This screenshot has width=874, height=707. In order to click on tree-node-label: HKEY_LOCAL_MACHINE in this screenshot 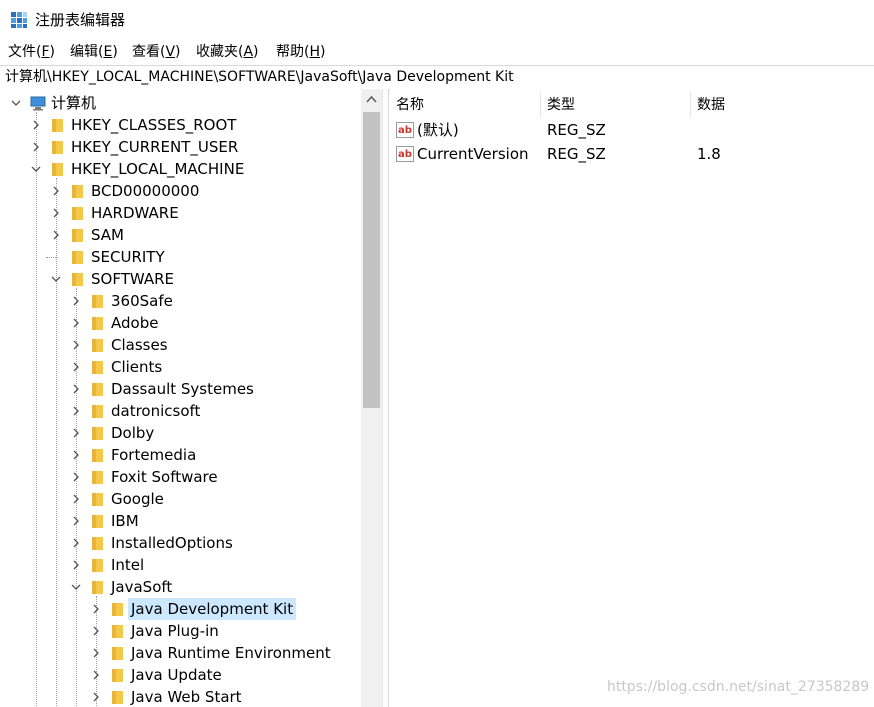, I will do `click(158, 169)`.